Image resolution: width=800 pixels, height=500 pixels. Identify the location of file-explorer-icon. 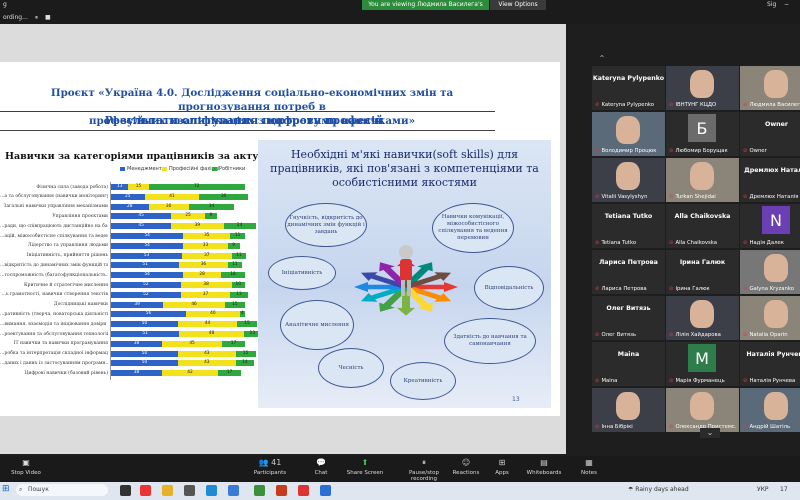
(167, 490).